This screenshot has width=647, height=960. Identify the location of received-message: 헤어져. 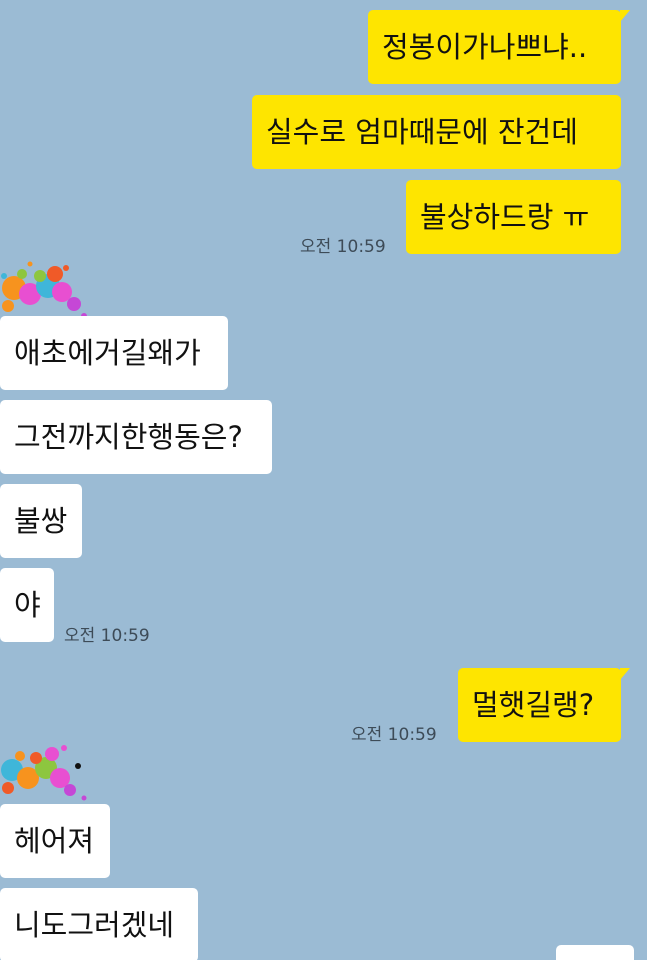
(55, 841).